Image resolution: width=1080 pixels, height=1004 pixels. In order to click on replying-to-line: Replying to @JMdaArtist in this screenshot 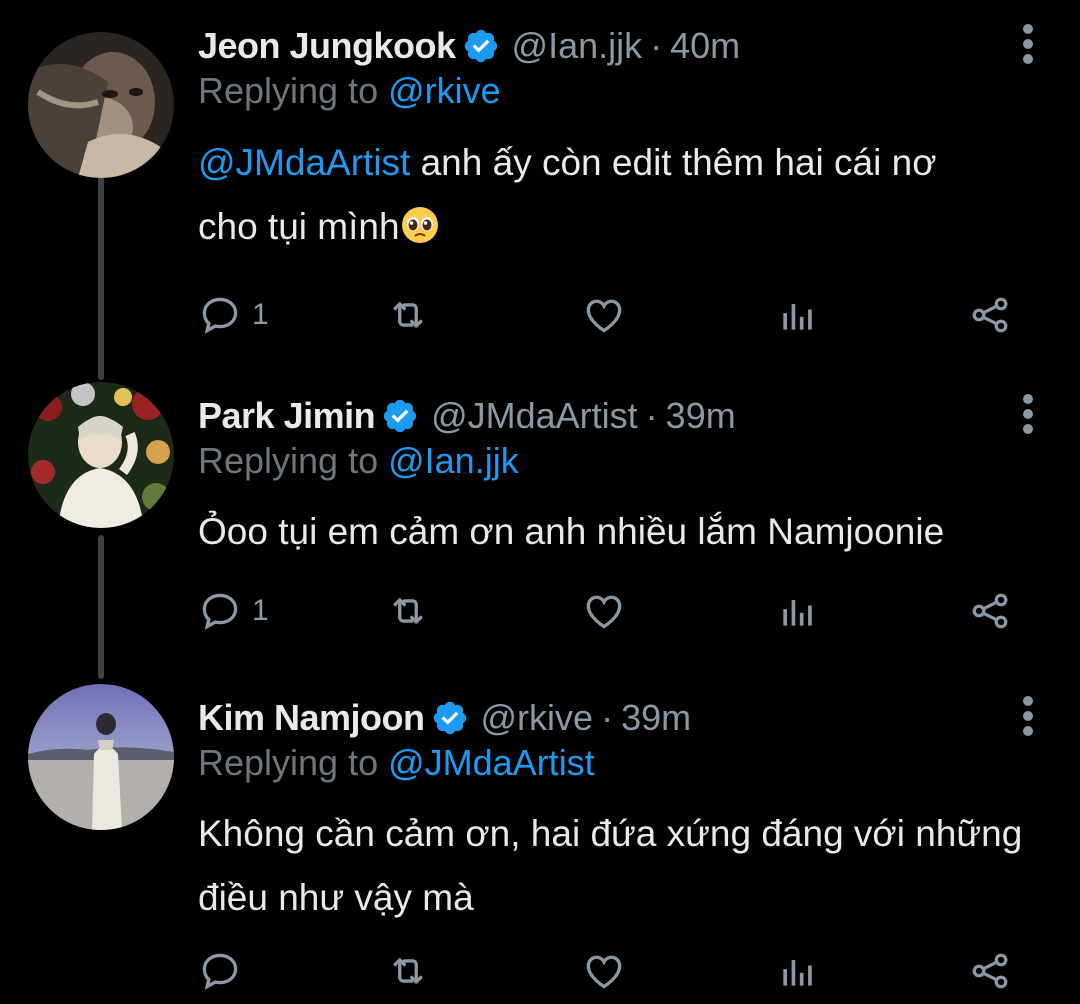, I will do `click(396, 763)`.